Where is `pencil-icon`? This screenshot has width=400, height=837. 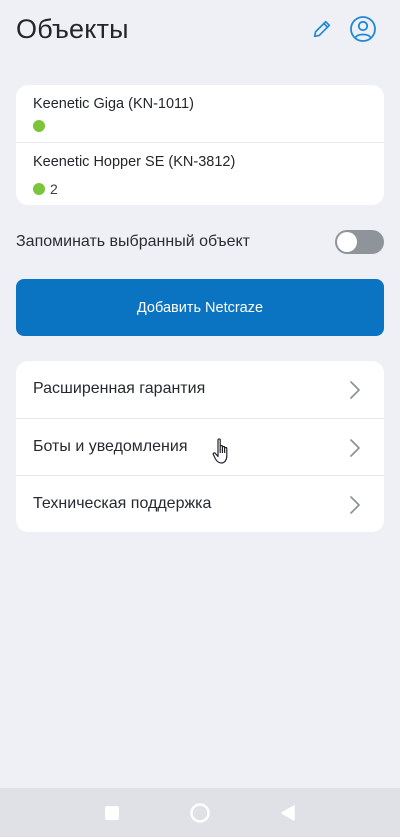
pencil-icon is located at coordinates (322, 29).